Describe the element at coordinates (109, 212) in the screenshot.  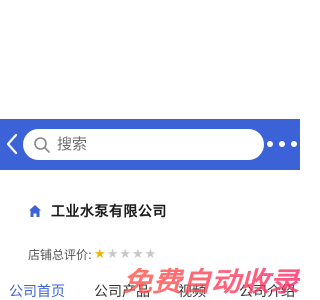
I see `company-name: 工业水泵有限公司` at that location.